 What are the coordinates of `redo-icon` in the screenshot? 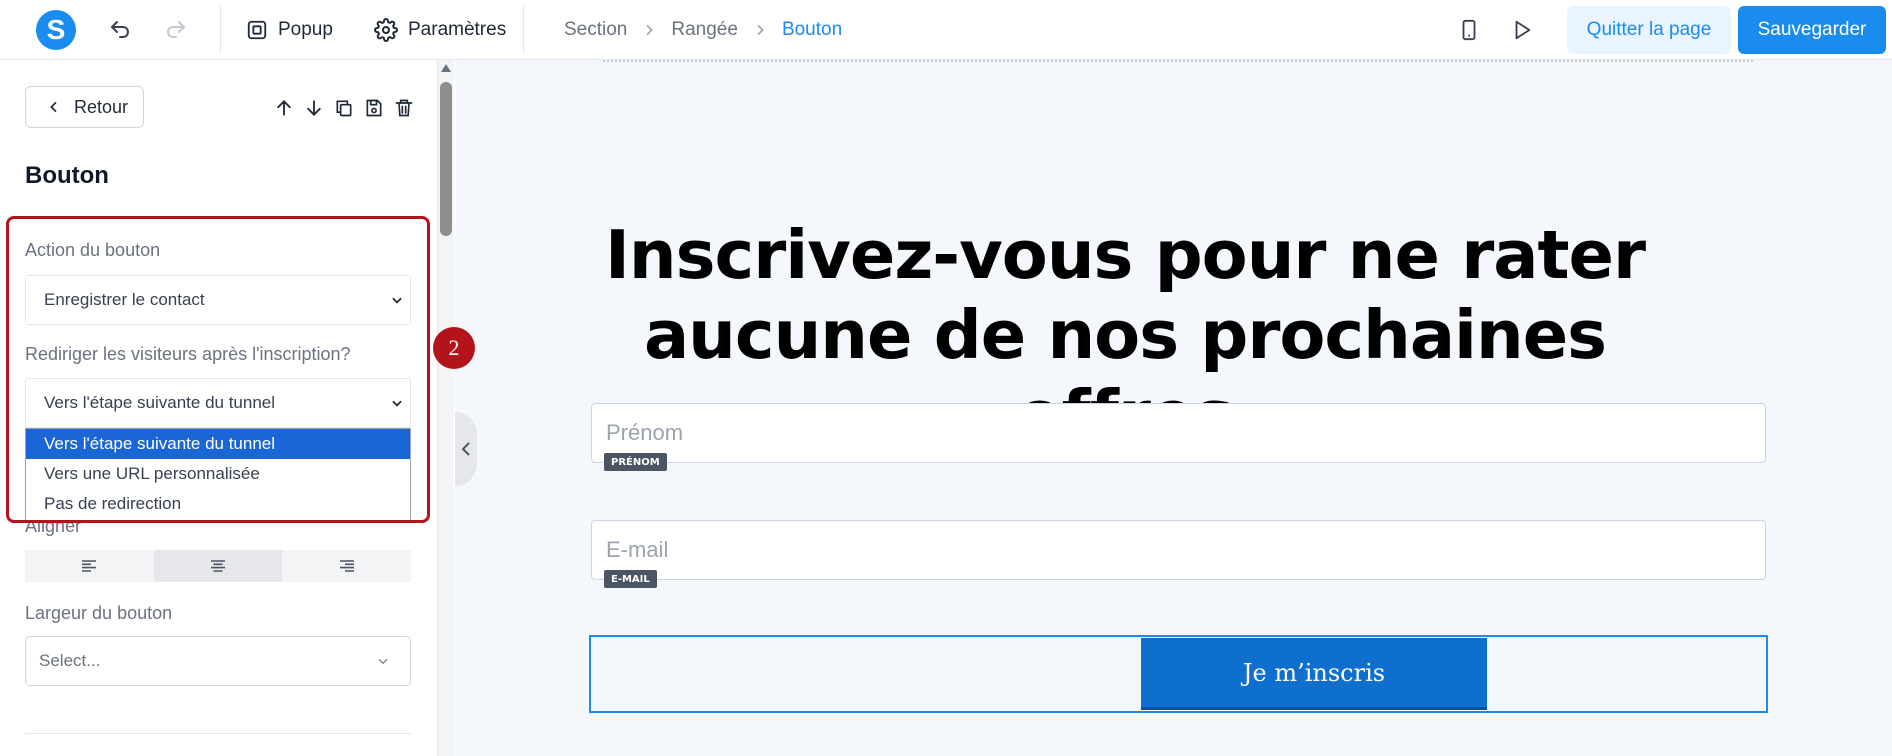 It's located at (176, 30).